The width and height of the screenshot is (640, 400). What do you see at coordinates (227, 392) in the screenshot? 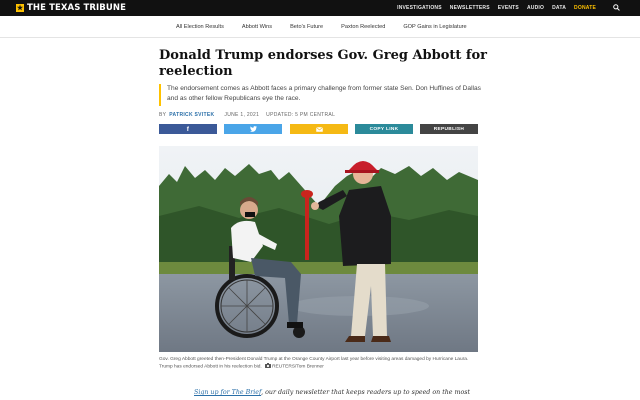
I see `newsletter-signup-link: Sign up for The Brief` at bounding box center [227, 392].